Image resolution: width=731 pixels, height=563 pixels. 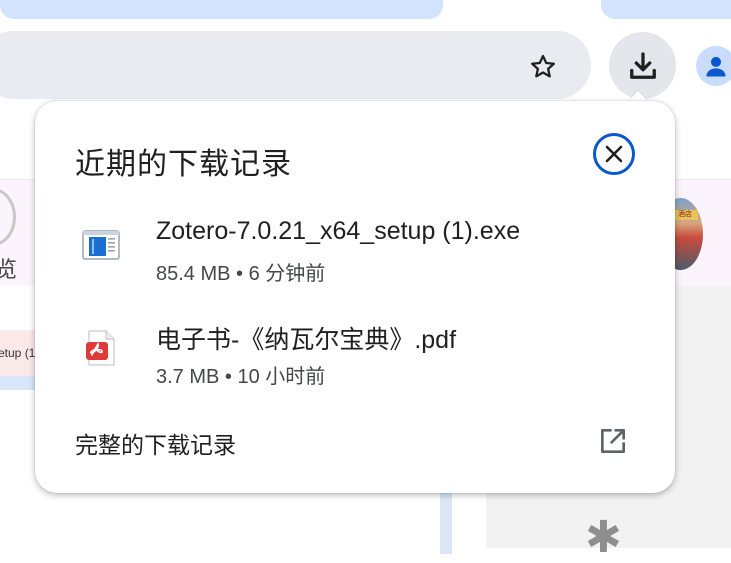 What do you see at coordinates (666, 9) in the screenshot?
I see `browser-tab-right` at bounding box center [666, 9].